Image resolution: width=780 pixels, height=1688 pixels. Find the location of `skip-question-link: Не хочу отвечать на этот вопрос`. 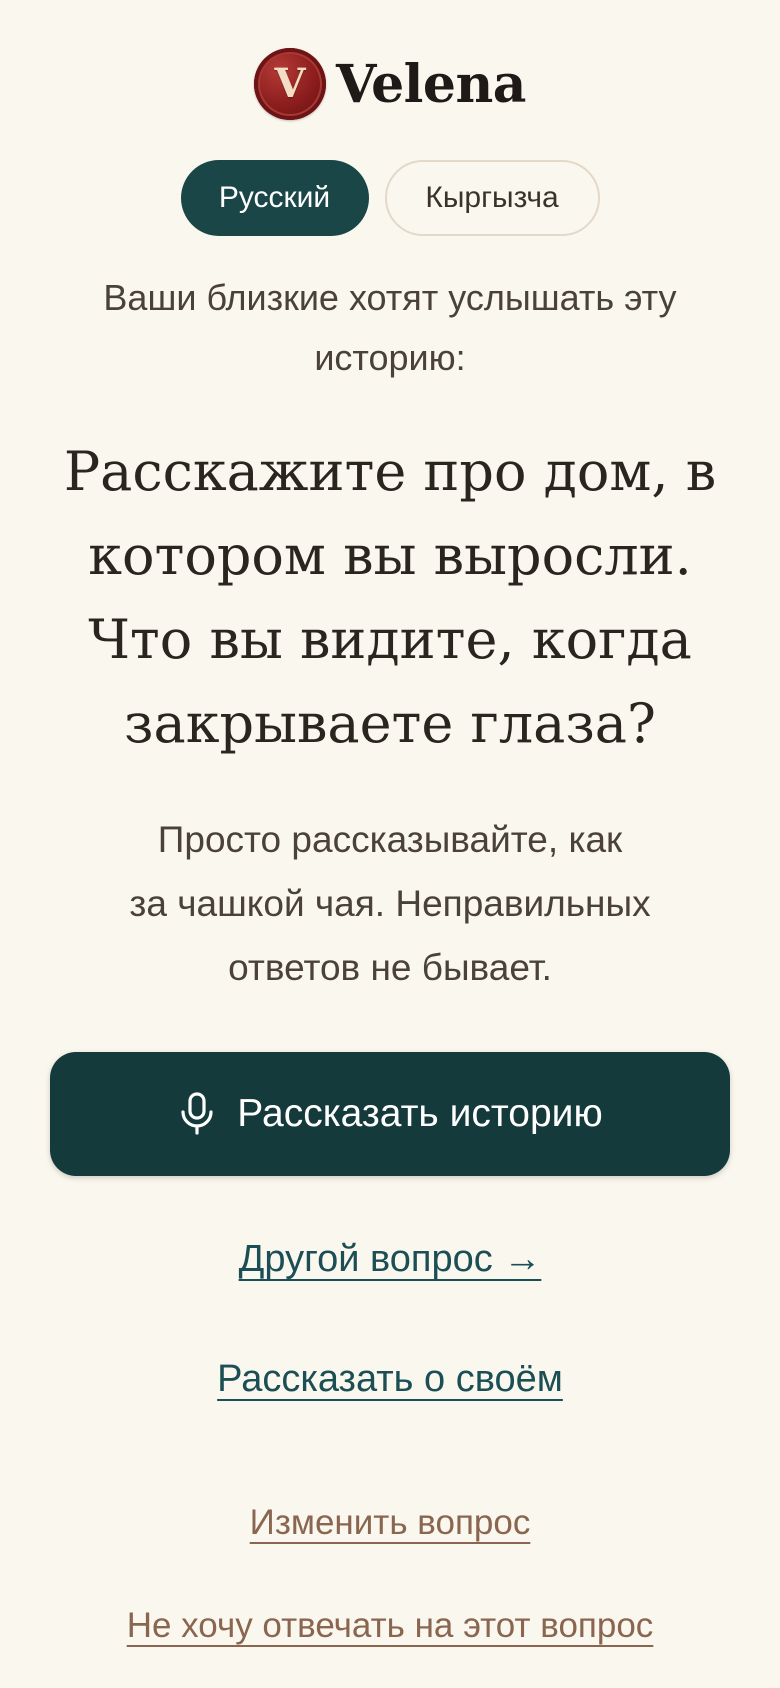

skip-question-link: Не хочу отвечать на этот вопрос is located at coordinates (390, 1626).